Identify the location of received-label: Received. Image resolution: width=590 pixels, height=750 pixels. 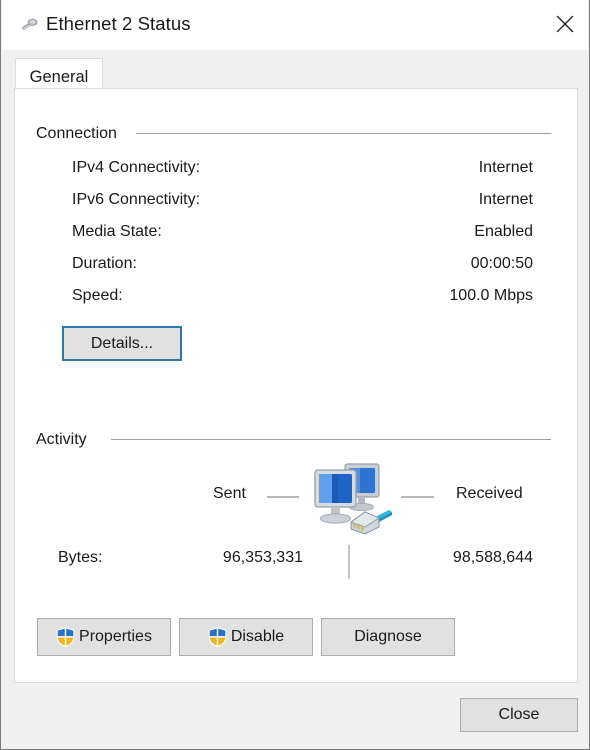
(489, 493).